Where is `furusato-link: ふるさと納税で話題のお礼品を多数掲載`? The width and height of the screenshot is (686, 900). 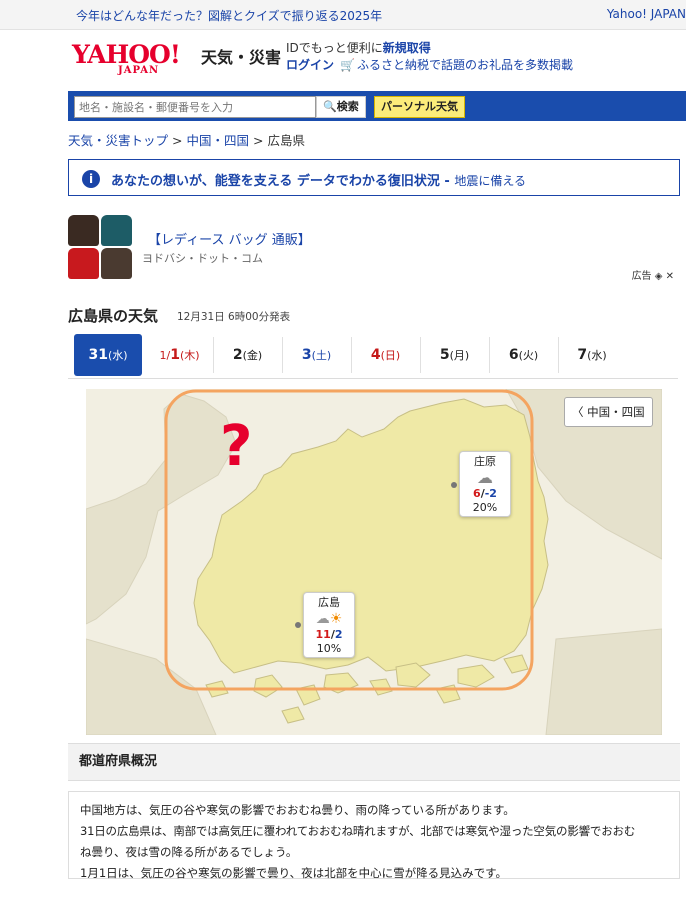
furusato-link: ふるさと納税で話題のお礼品を多数掲載 is located at coordinates (465, 65).